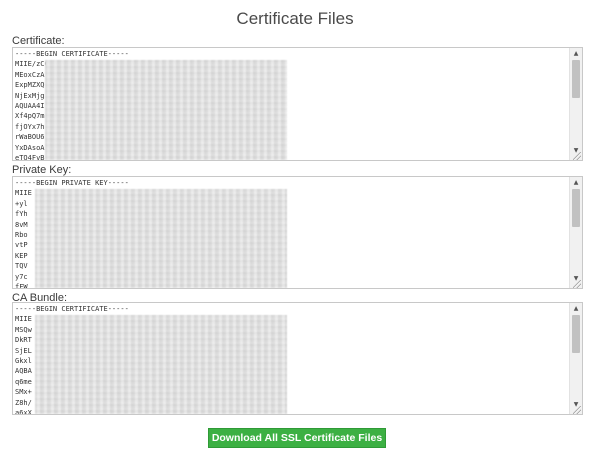 This screenshot has height=458, width=590. What do you see at coordinates (42, 170) in the screenshot?
I see `private-key-label: Private Key:` at bounding box center [42, 170].